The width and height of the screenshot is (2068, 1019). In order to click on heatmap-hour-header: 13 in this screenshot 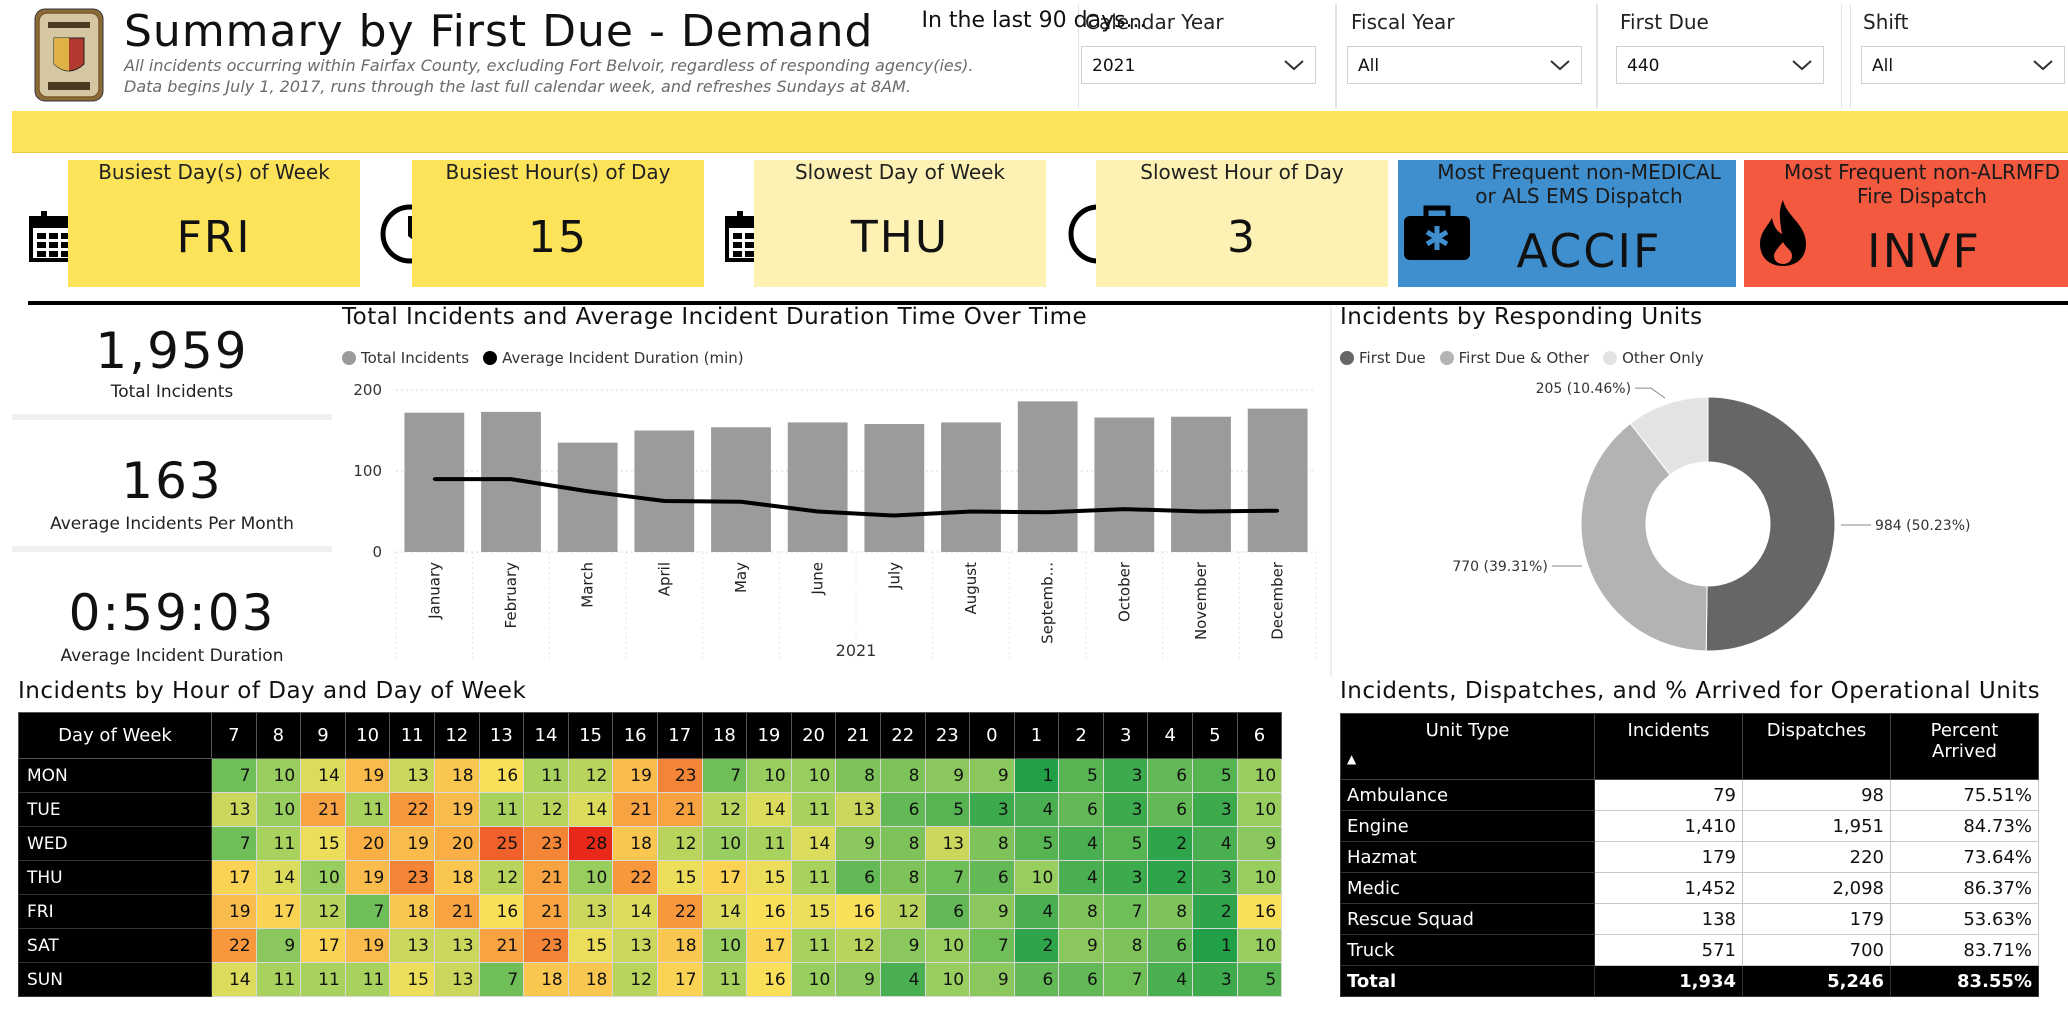, I will do `click(501, 735)`.